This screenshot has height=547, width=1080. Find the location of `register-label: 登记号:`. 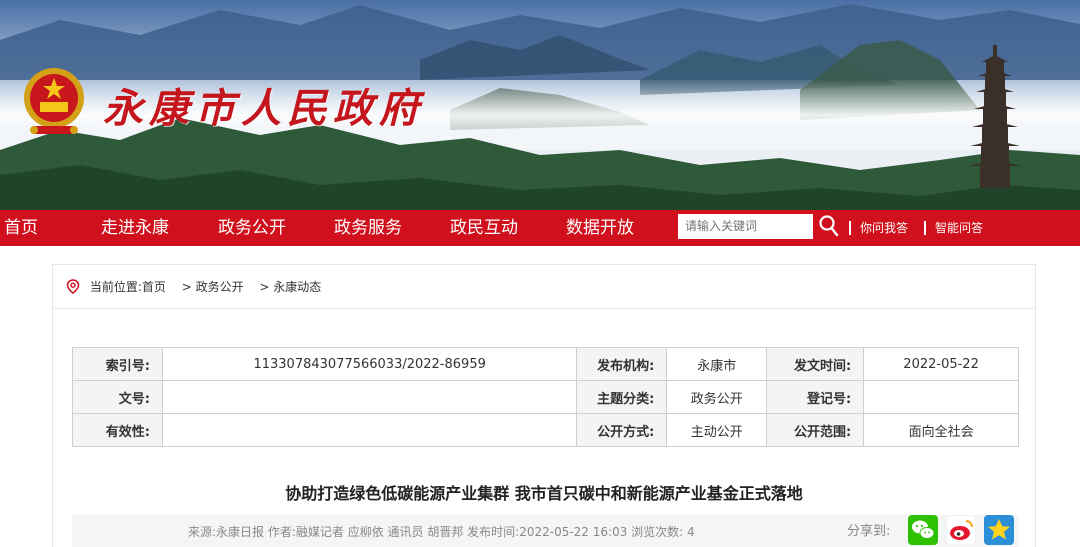

register-label: 登记号: is located at coordinates (815, 397).